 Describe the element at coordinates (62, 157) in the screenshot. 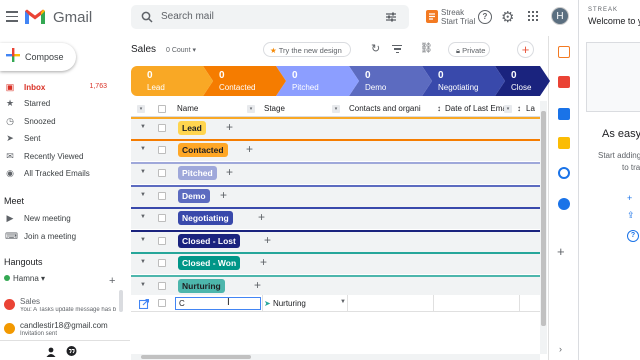

I see `sidebar-item-recently-viewed: ✉ Recently Viewed` at that location.